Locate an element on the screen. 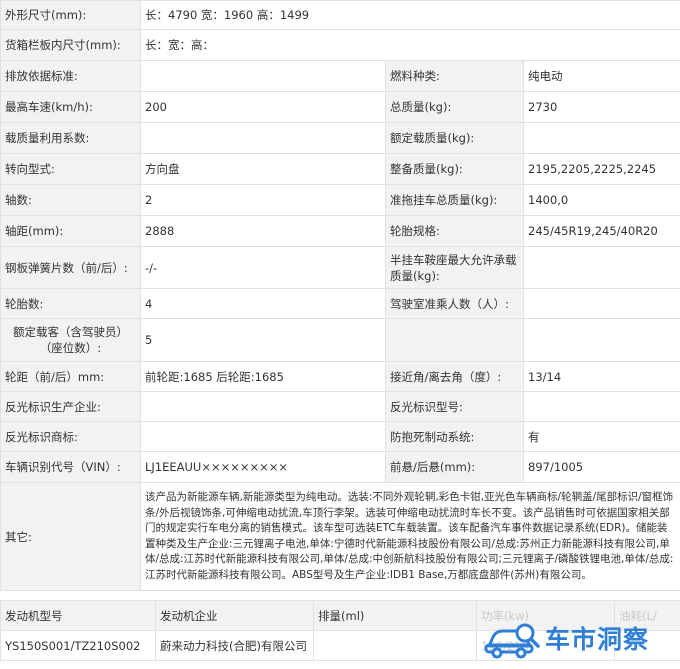 This screenshot has width=680, height=669. spec-row: 最高车速(km/h): 200 总质量(kg): 2730 is located at coordinates (340, 107).